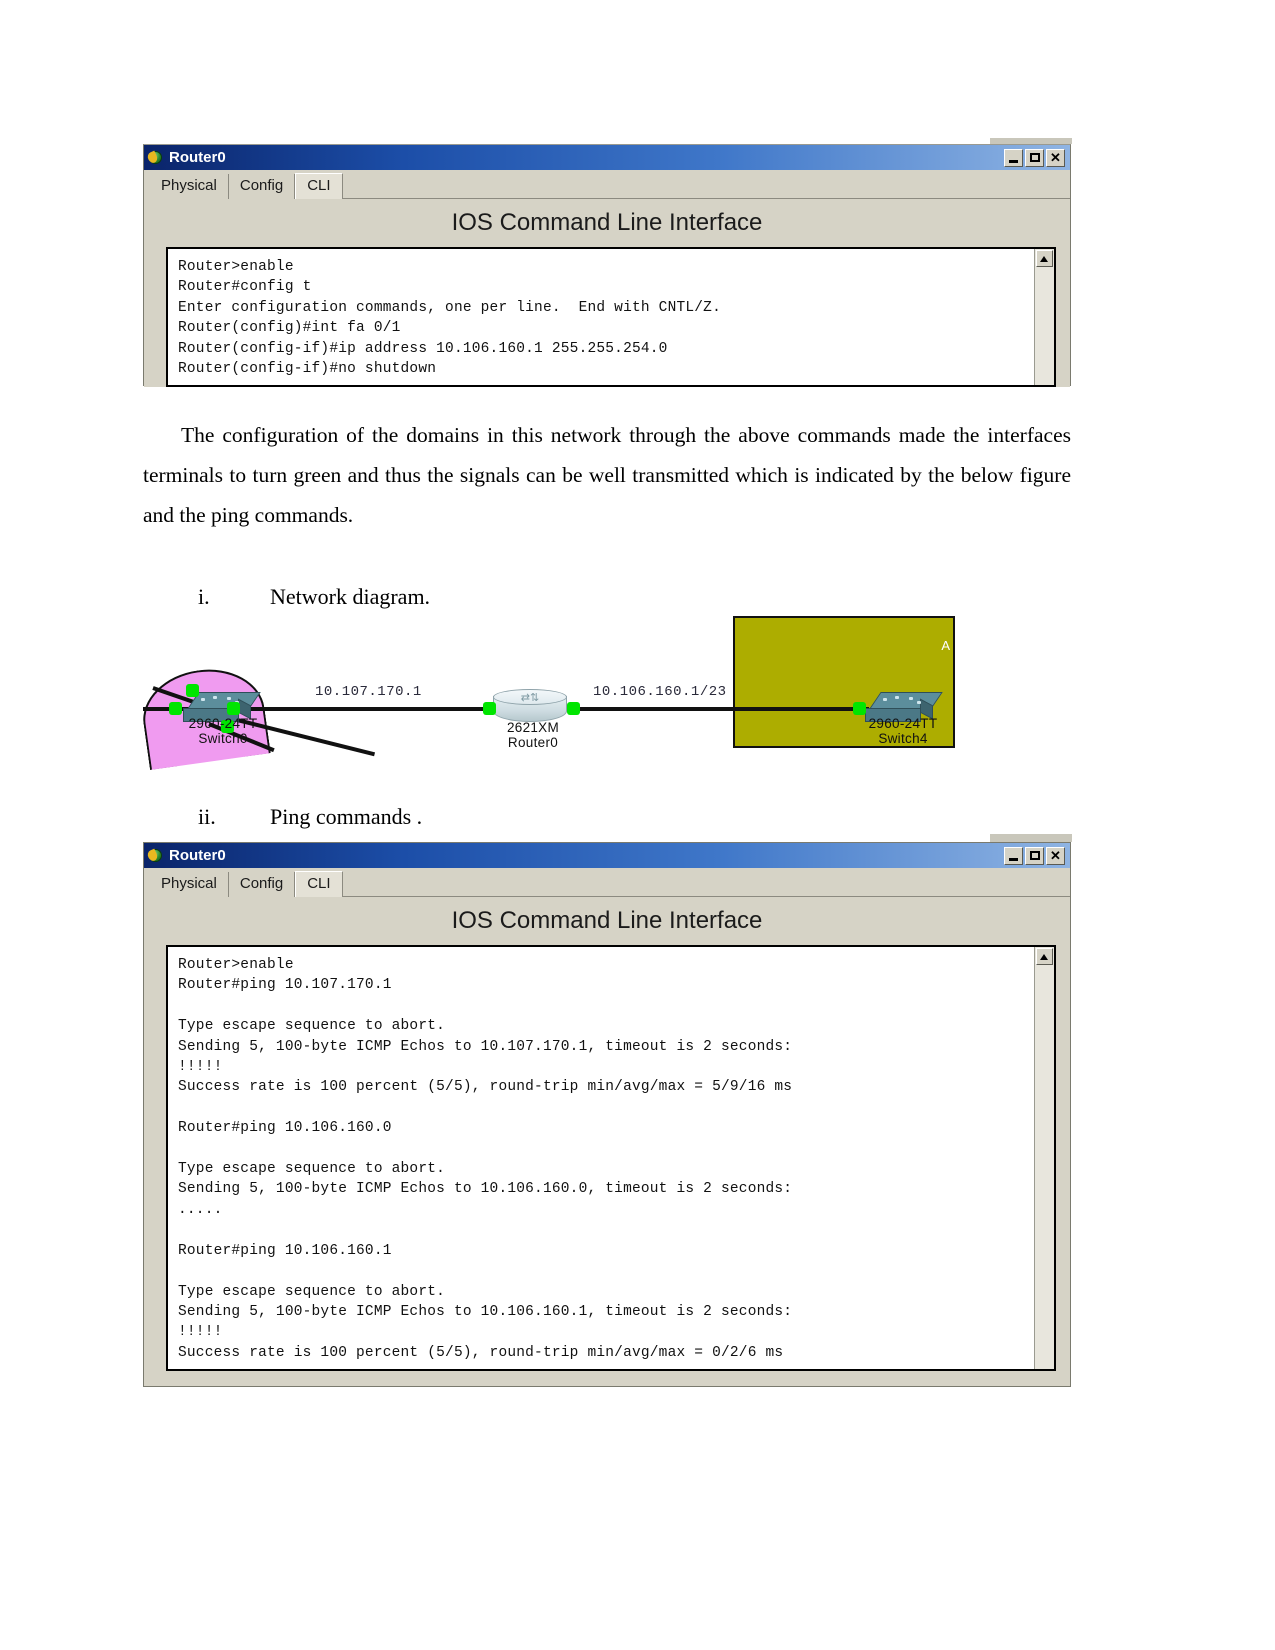 The height and width of the screenshot is (1650, 1275). What do you see at coordinates (660, 692) in the screenshot?
I see `link-label-10-106-160-1-23: 10.106.160.1/23` at bounding box center [660, 692].